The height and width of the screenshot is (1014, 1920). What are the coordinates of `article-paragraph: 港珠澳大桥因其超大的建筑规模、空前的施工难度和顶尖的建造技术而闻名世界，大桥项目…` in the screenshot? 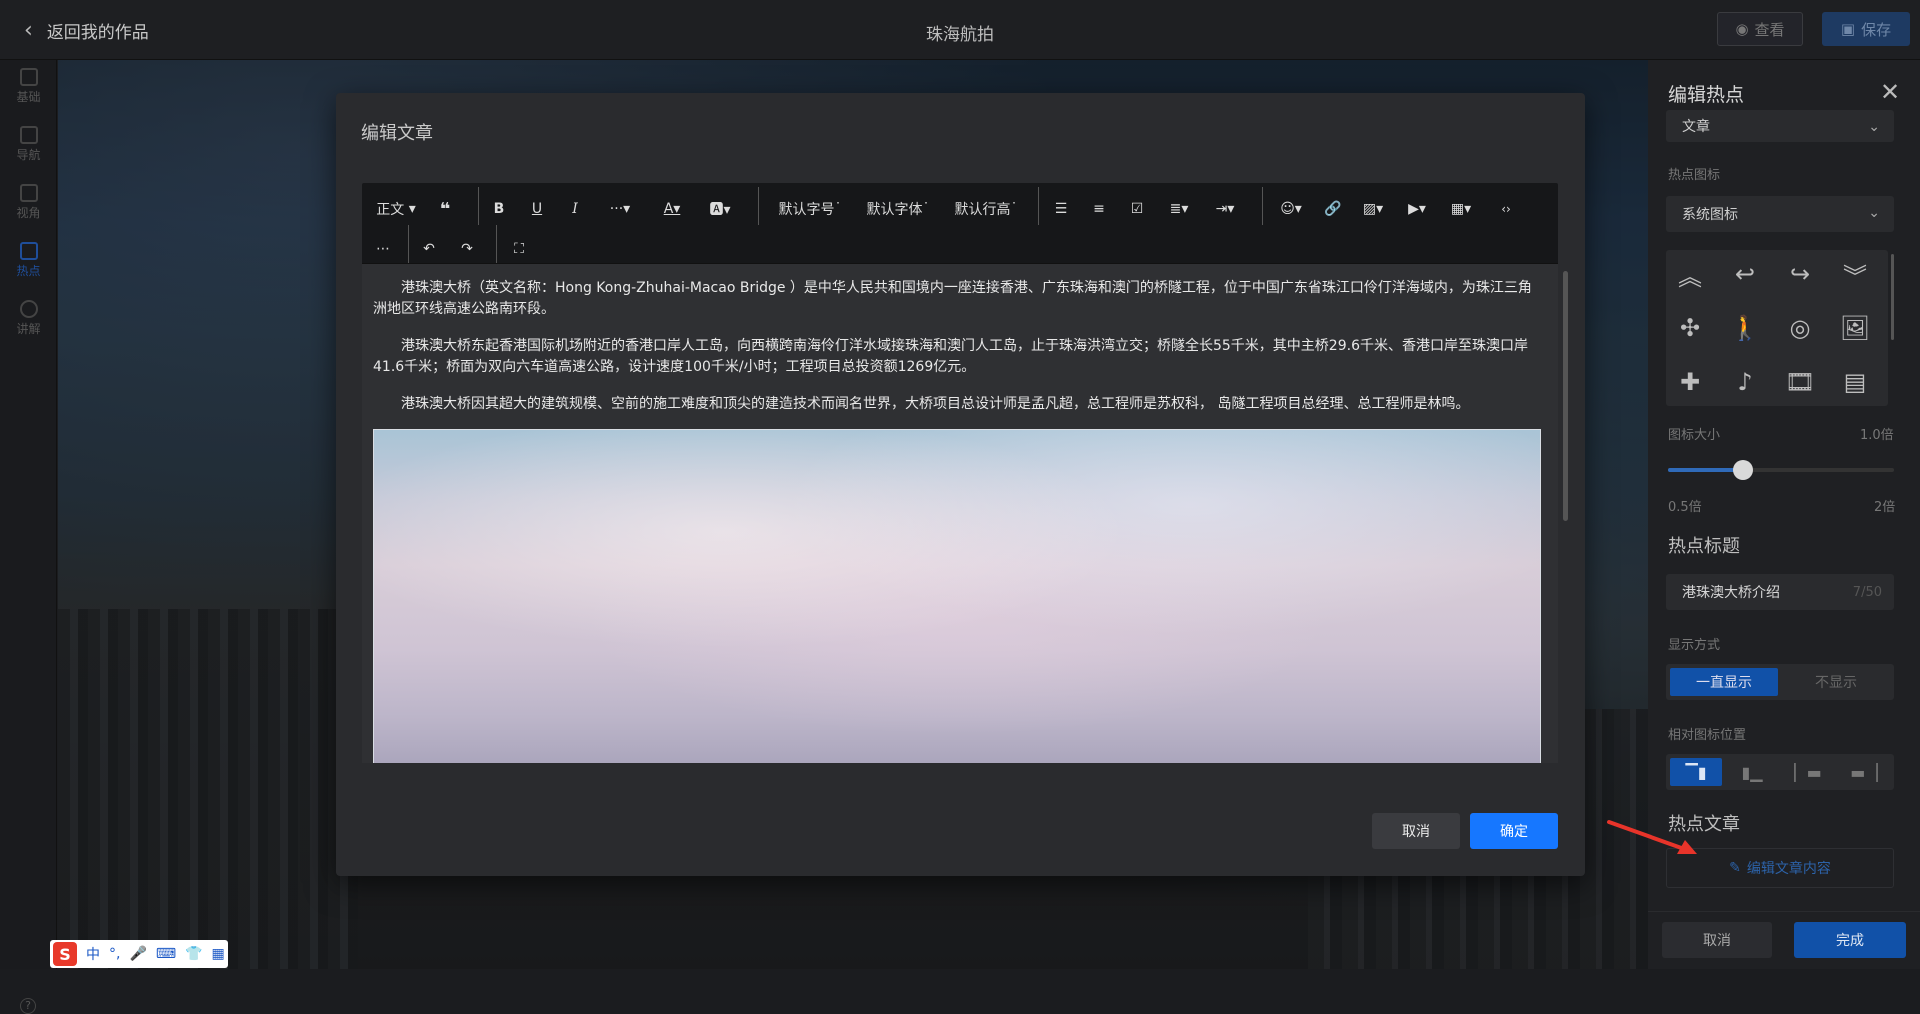 It's located at (956, 404).